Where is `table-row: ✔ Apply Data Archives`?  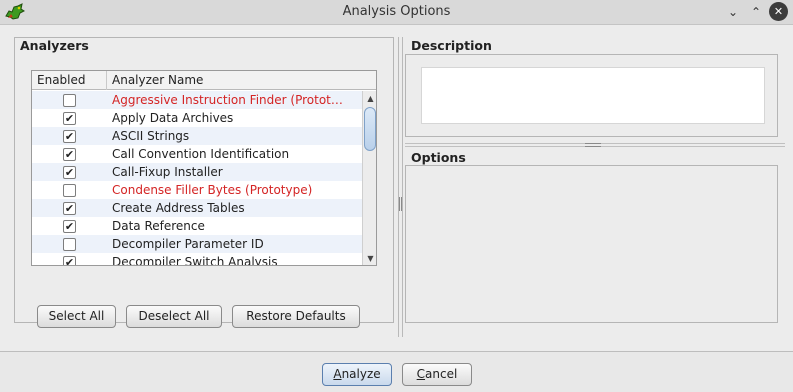 table-row: ✔ Apply Data Archives is located at coordinates (197, 118).